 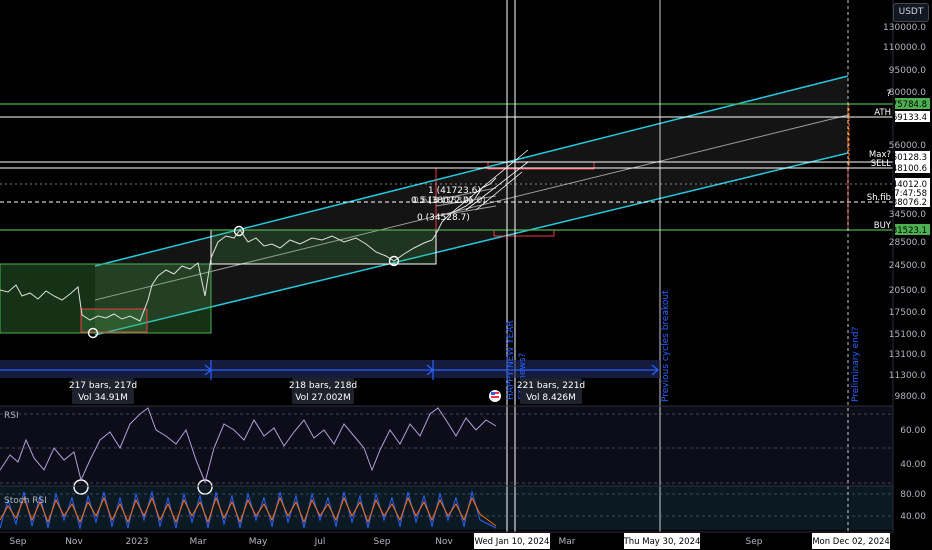 What do you see at coordinates (904, 48) in the screenshot?
I see `price-tick: 110000.0` at bounding box center [904, 48].